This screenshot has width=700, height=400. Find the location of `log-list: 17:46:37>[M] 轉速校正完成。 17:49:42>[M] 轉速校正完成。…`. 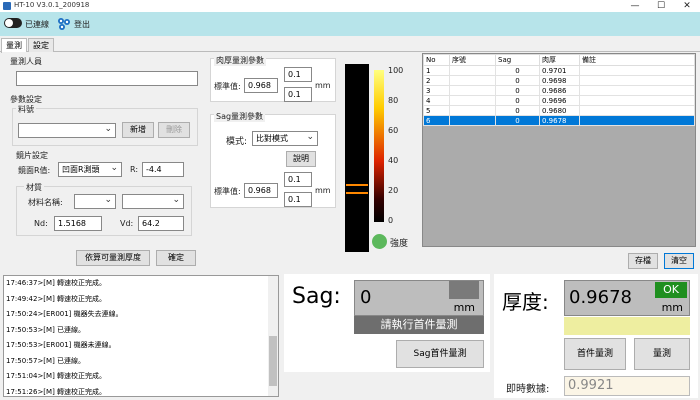

log-list: 17:46:37>[M] 轉速校正完成。 17:49:42>[M] 轉速校正完成。… is located at coordinates (141, 336).